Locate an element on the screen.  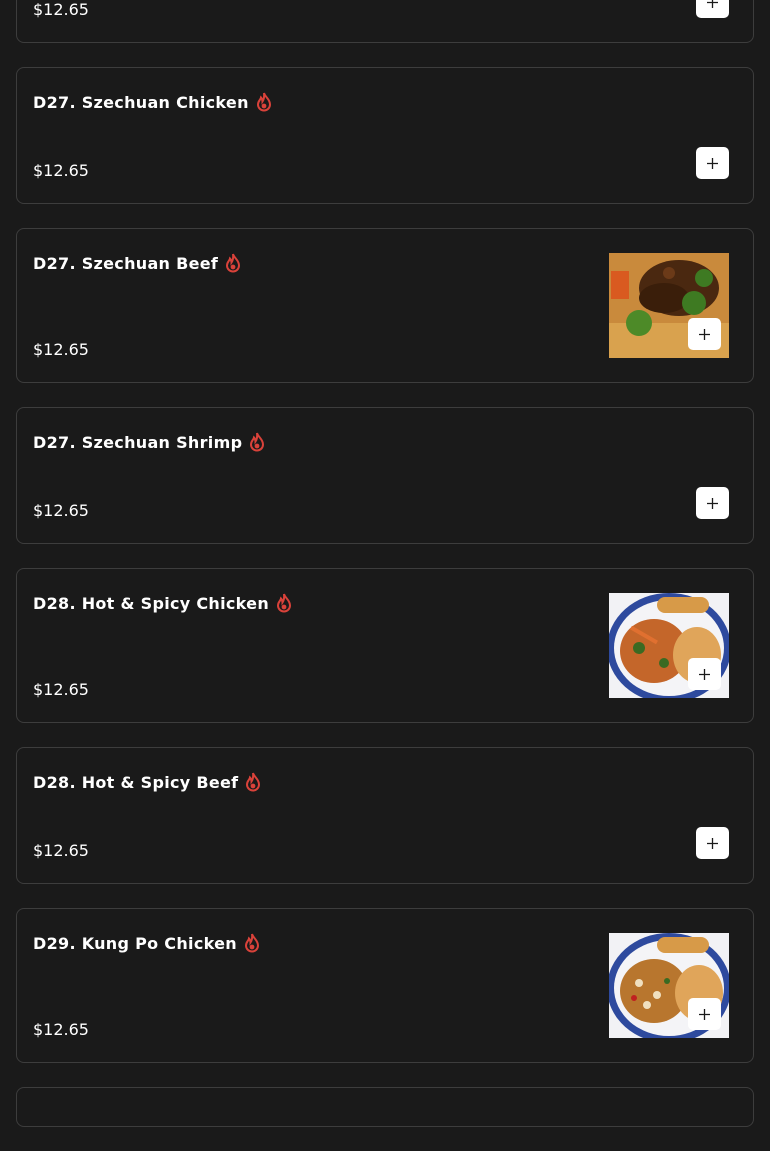
item-name: D27. Szechuan Chicken is located at coordinates (141, 102).